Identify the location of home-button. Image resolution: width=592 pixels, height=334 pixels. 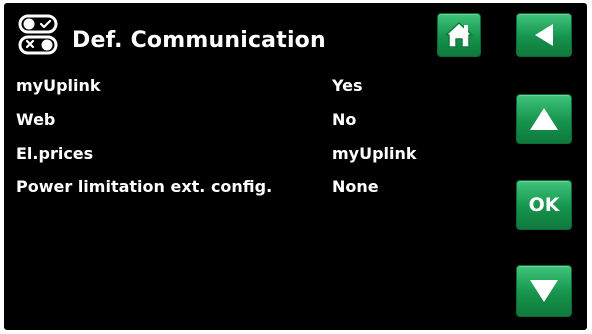
(459, 35).